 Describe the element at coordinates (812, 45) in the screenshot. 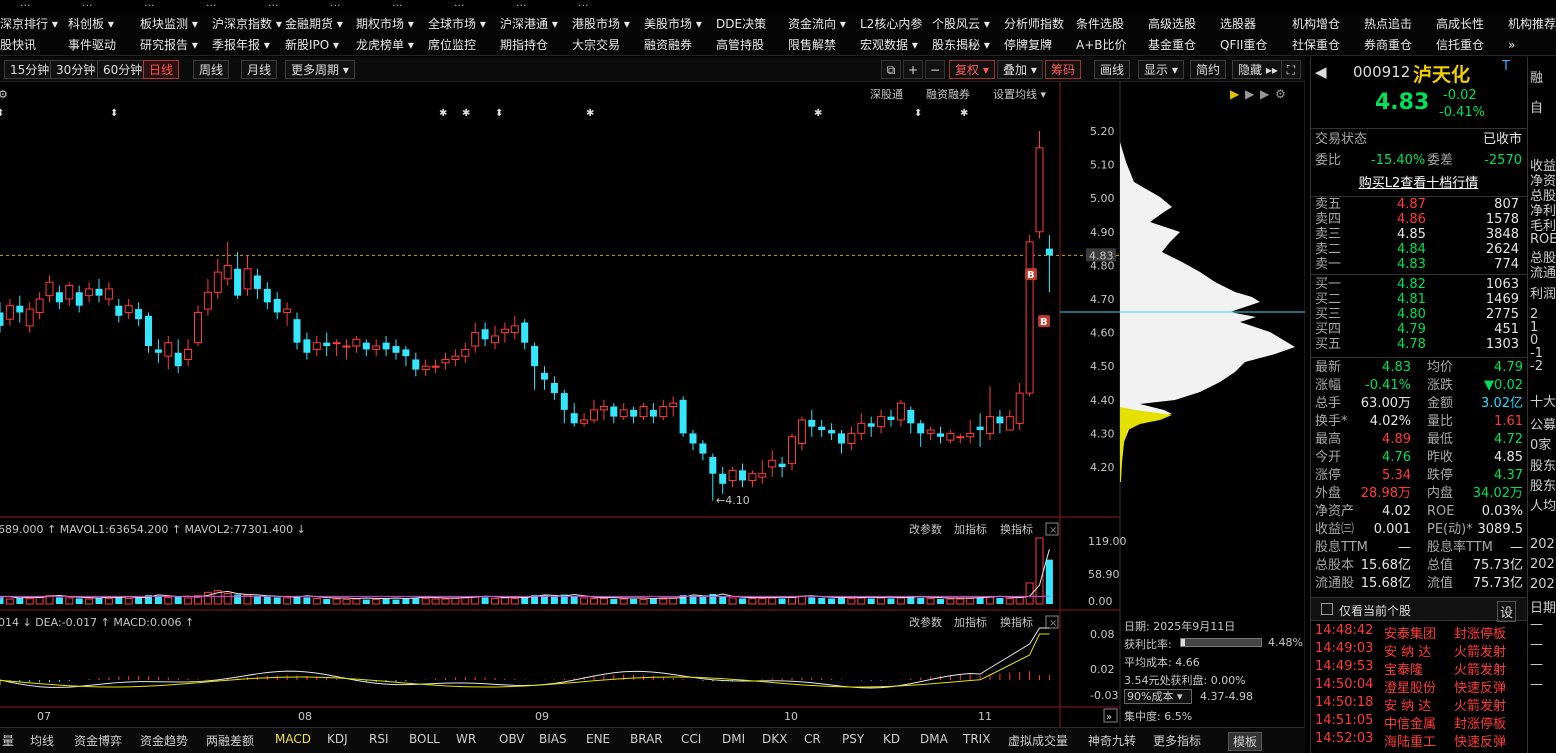

I see `menu-item: 限售解禁` at that location.